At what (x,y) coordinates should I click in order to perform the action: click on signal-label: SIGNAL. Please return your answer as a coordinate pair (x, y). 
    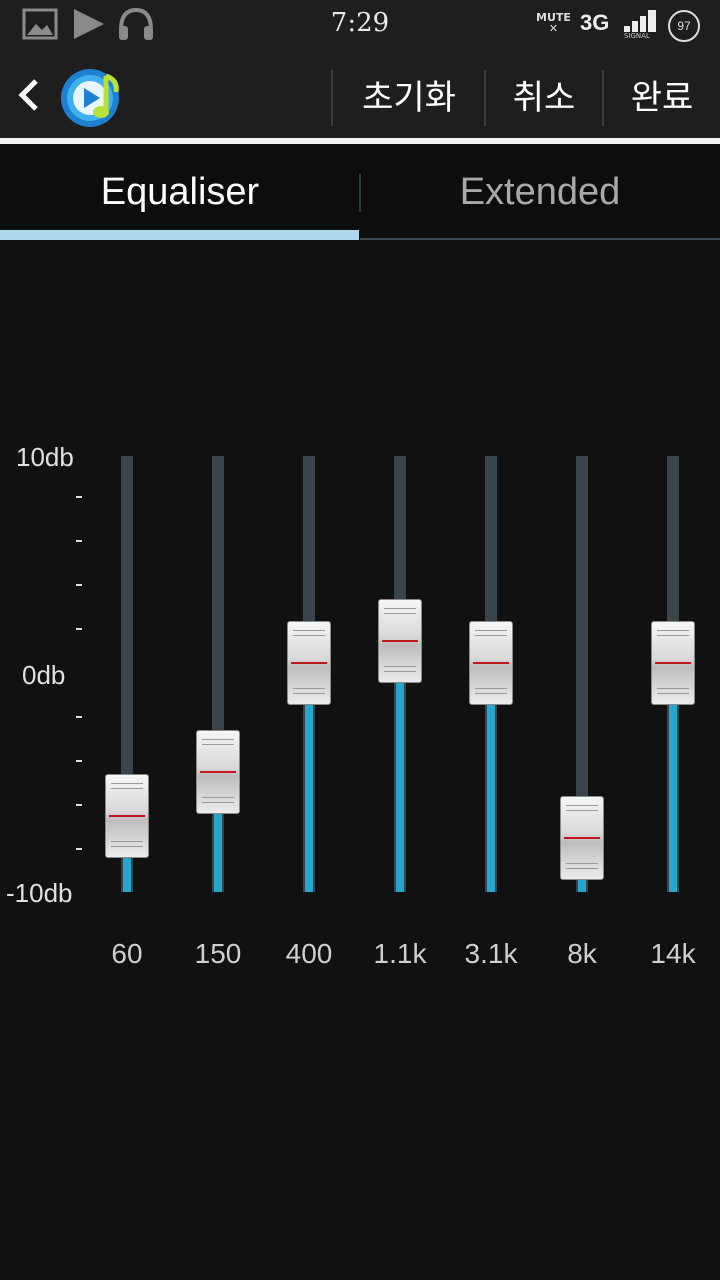
    Looking at the image, I should click on (637, 36).